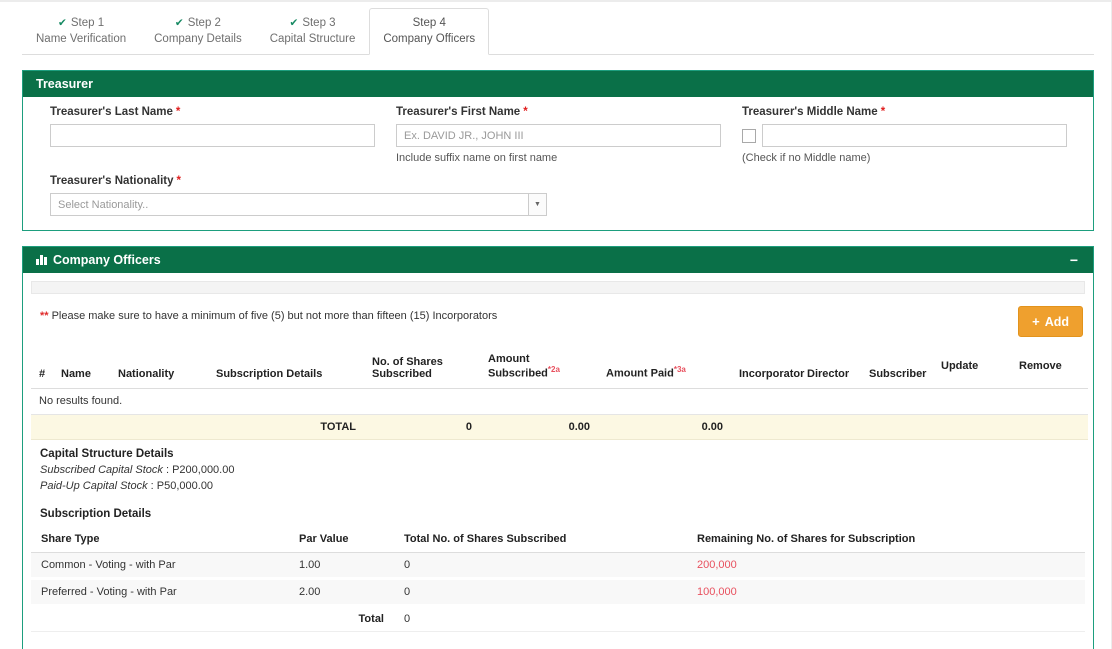 This screenshot has width=1112, height=649. Describe the element at coordinates (429, 31) in the screenshot. I see `tab-step4-company-officers: Step 4 Company Officers` at that location.